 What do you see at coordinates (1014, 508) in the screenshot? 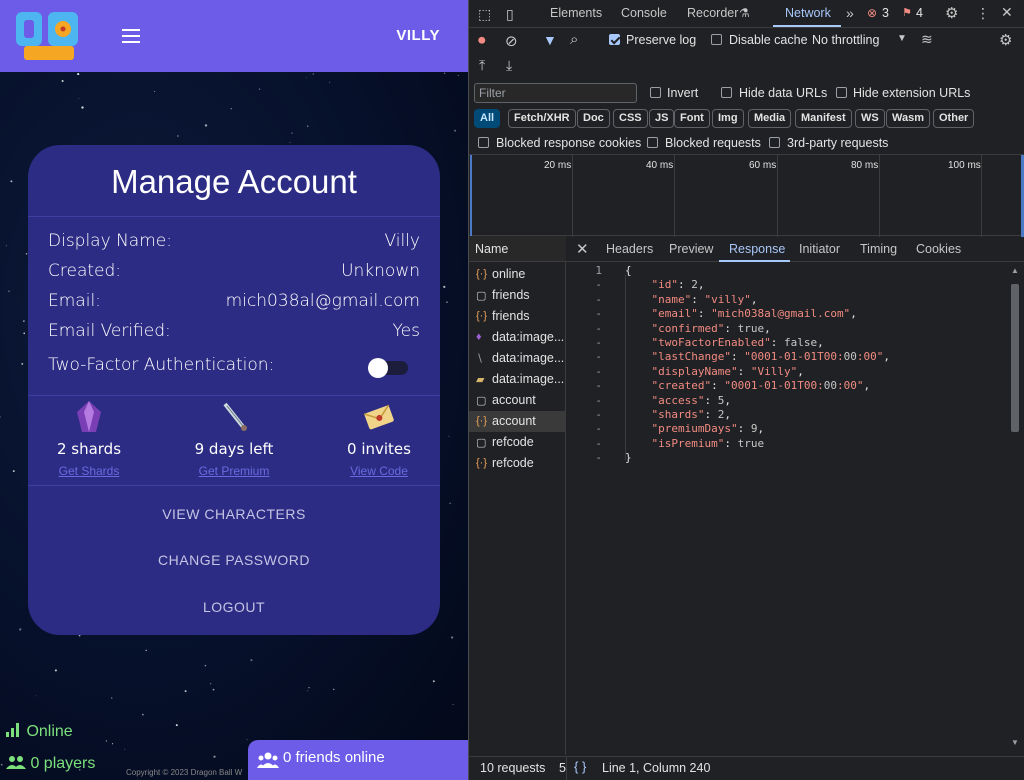
I see `response-scrollbar: ▲ ▼` at bounding box center [1014, 508].